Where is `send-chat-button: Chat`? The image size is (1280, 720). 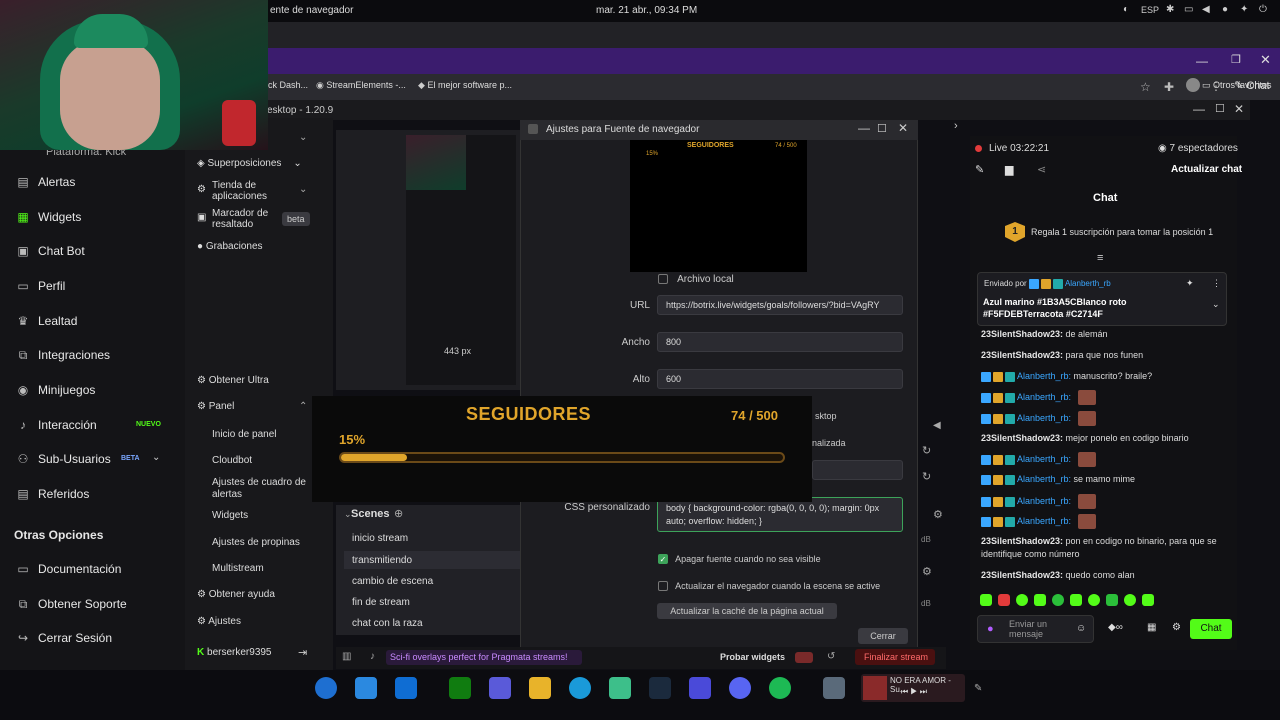 send-chat-button: Chat is located at coordinates (1211, 629).